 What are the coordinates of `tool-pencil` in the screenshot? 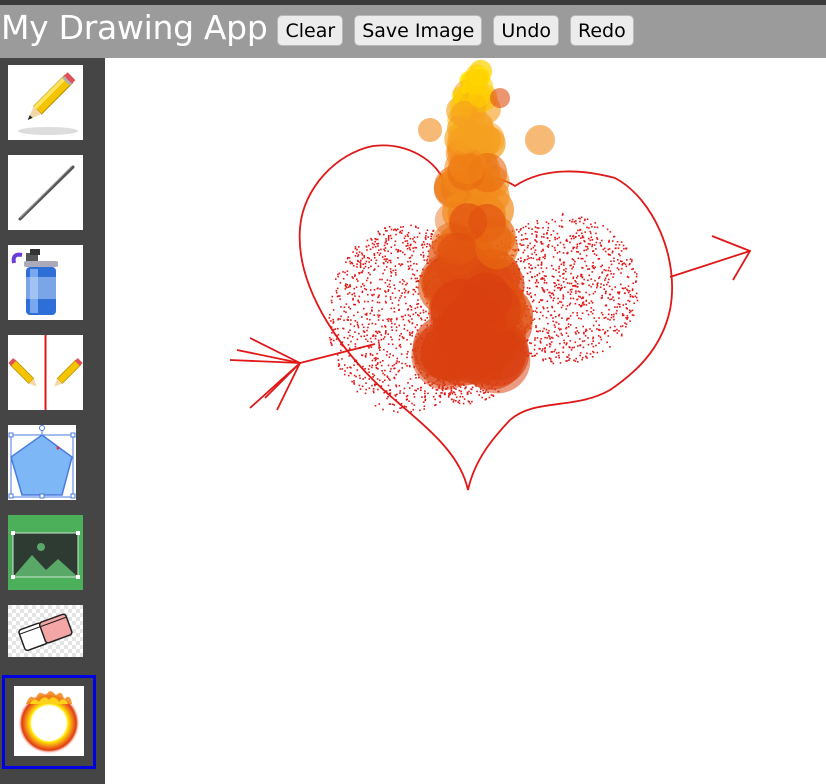 It's located at (45, 102).